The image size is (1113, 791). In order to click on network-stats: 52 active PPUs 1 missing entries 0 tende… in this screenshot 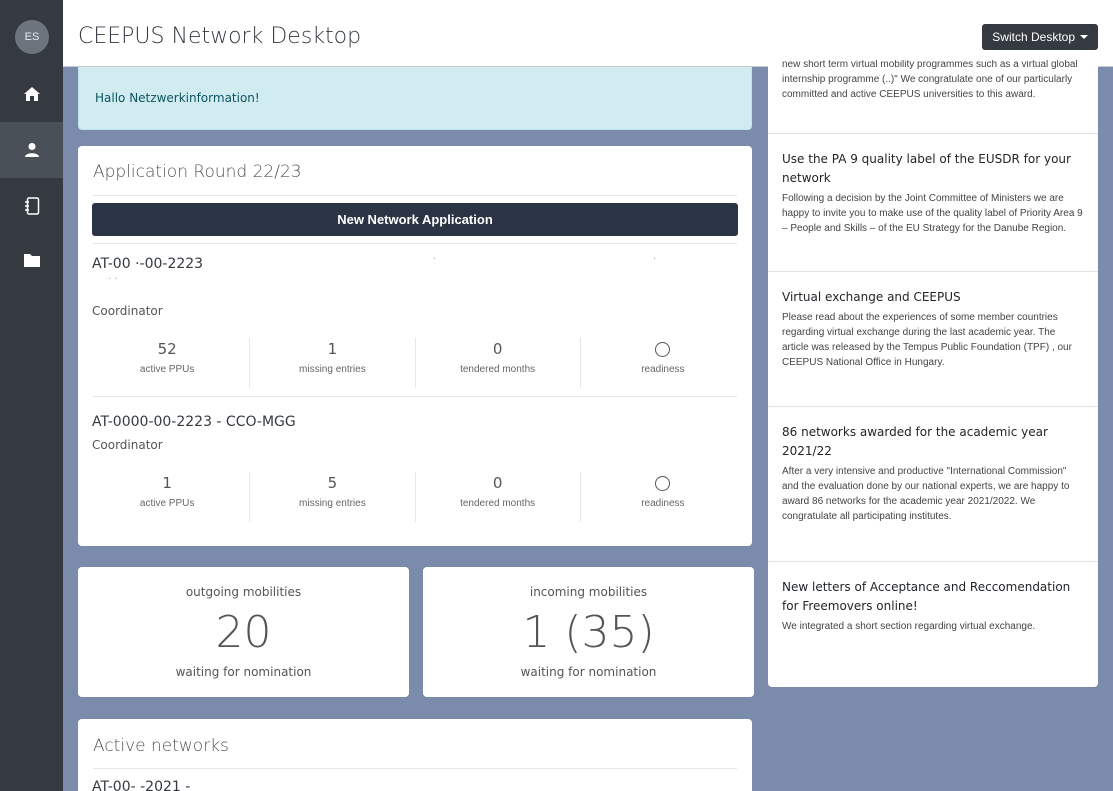, I will do `click(415, 363)`.